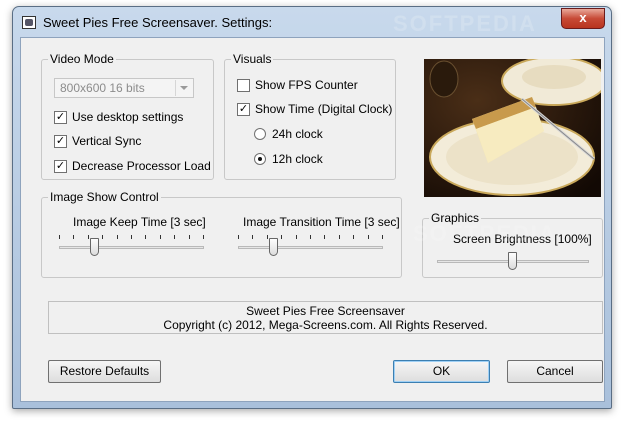 This screenshot has height=429, width=632. What do you see at coordinates (29, 22) in the screenshot?
I see `app-icon` at bounding box center [29, 22].